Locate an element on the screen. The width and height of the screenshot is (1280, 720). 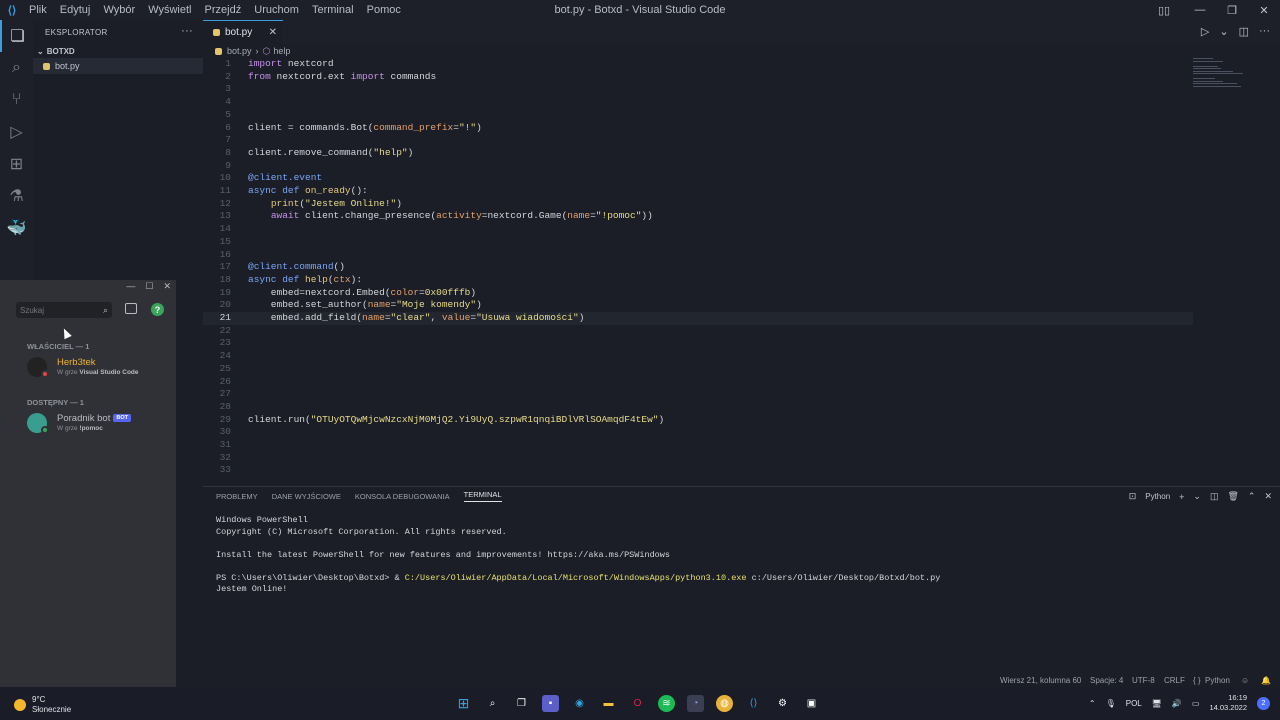
code-line: 12 print("Jestem Online!") is located at coordinates (310, 203).